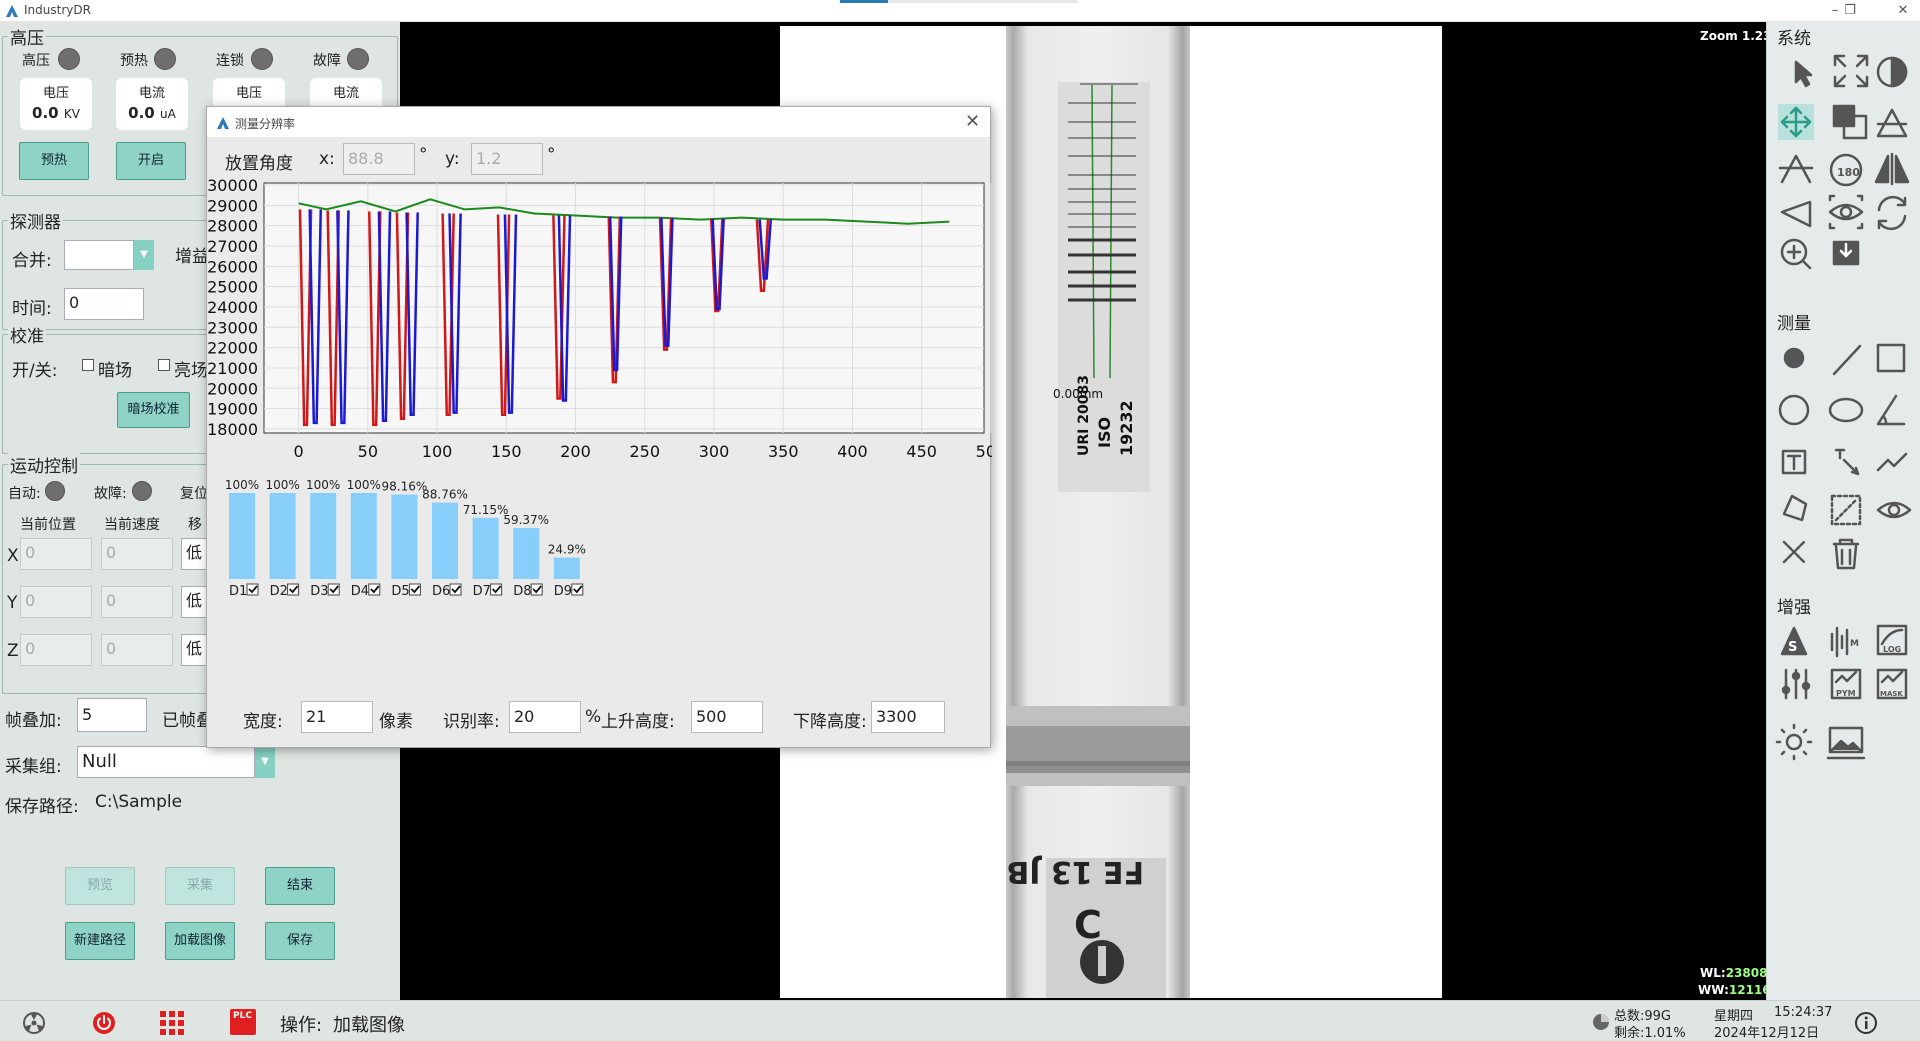  Describe the element at coordinates (238, 591) in the screenshot. I see `bar-category-label: D1` at that location.